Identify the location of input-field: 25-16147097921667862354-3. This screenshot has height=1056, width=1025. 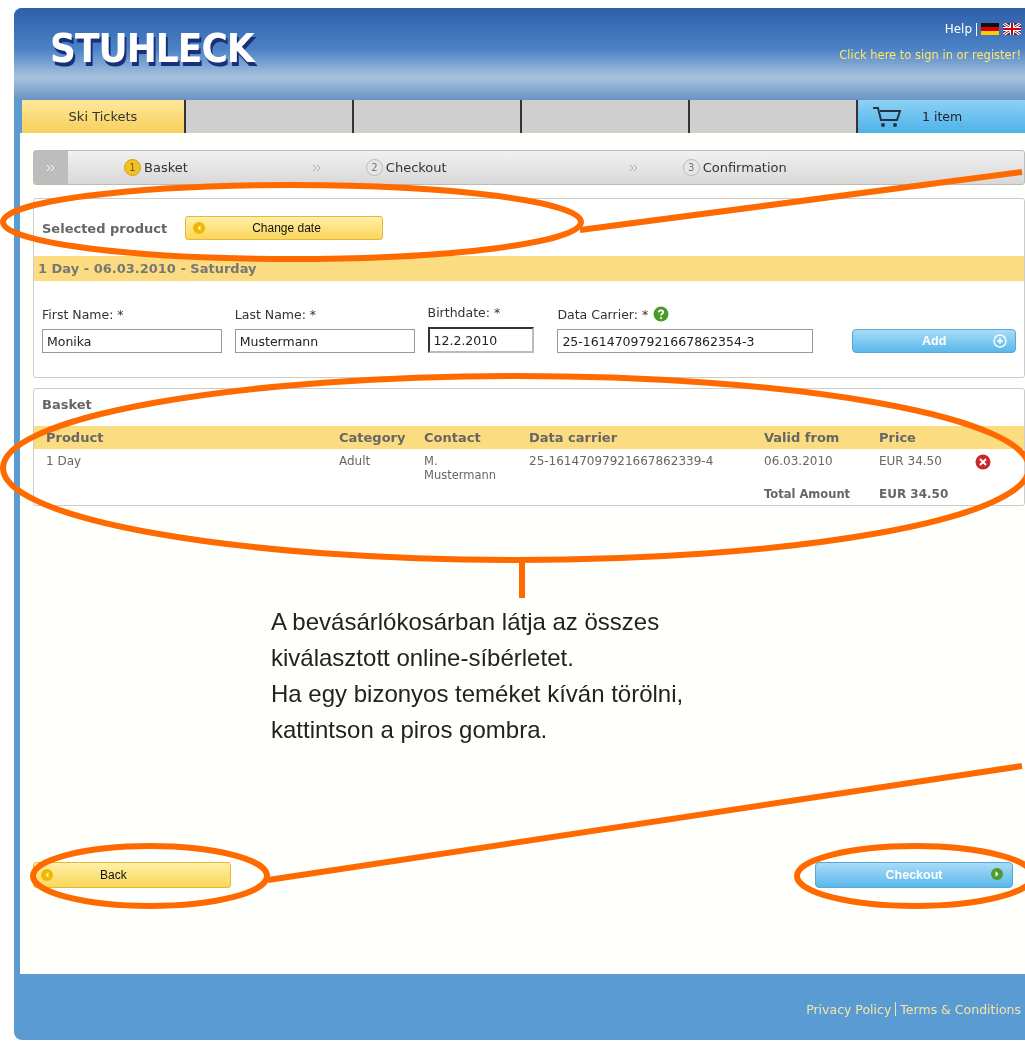
(685, 341).